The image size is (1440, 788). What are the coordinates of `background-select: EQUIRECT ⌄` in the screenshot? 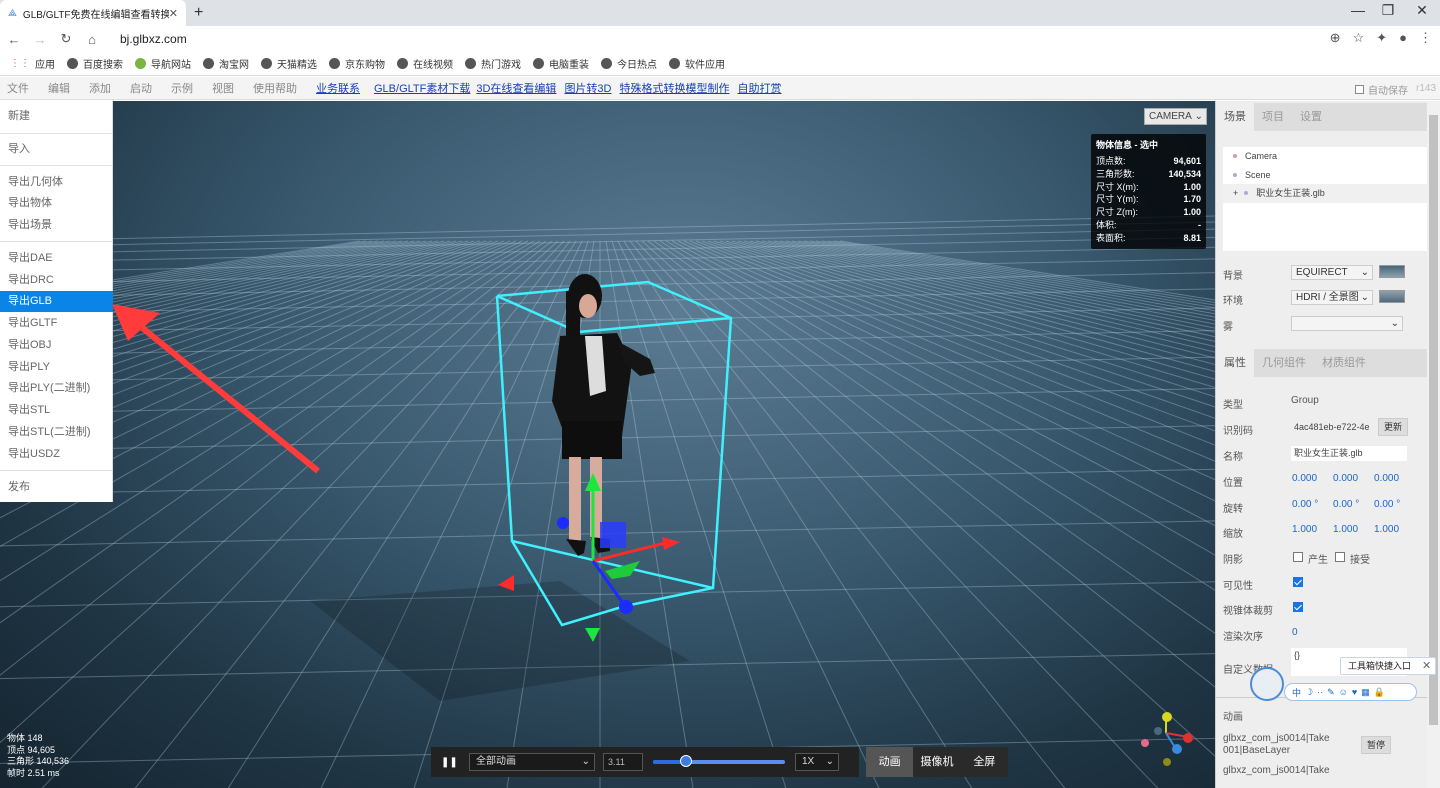 It's located at (1332, 272).